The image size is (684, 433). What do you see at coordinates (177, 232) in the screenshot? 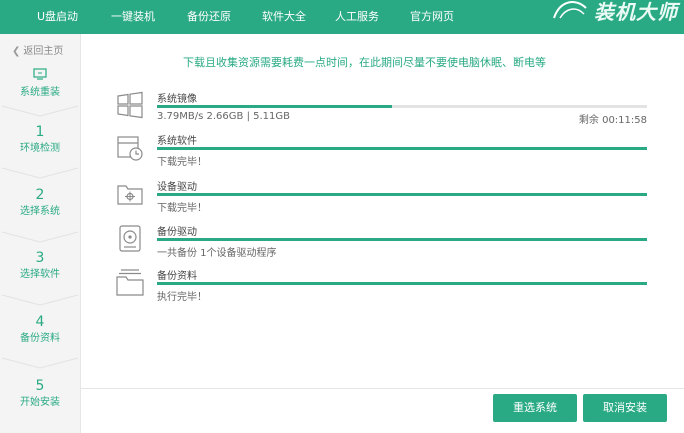
I see `item-title: 备份驱动` at bounding box center [177, 232].